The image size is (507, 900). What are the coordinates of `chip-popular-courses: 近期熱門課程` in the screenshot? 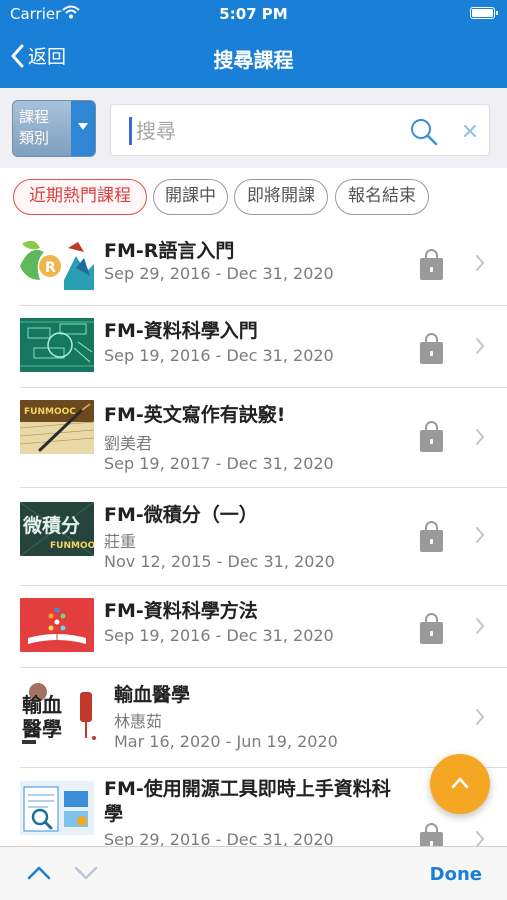 It's located at (80, 197).